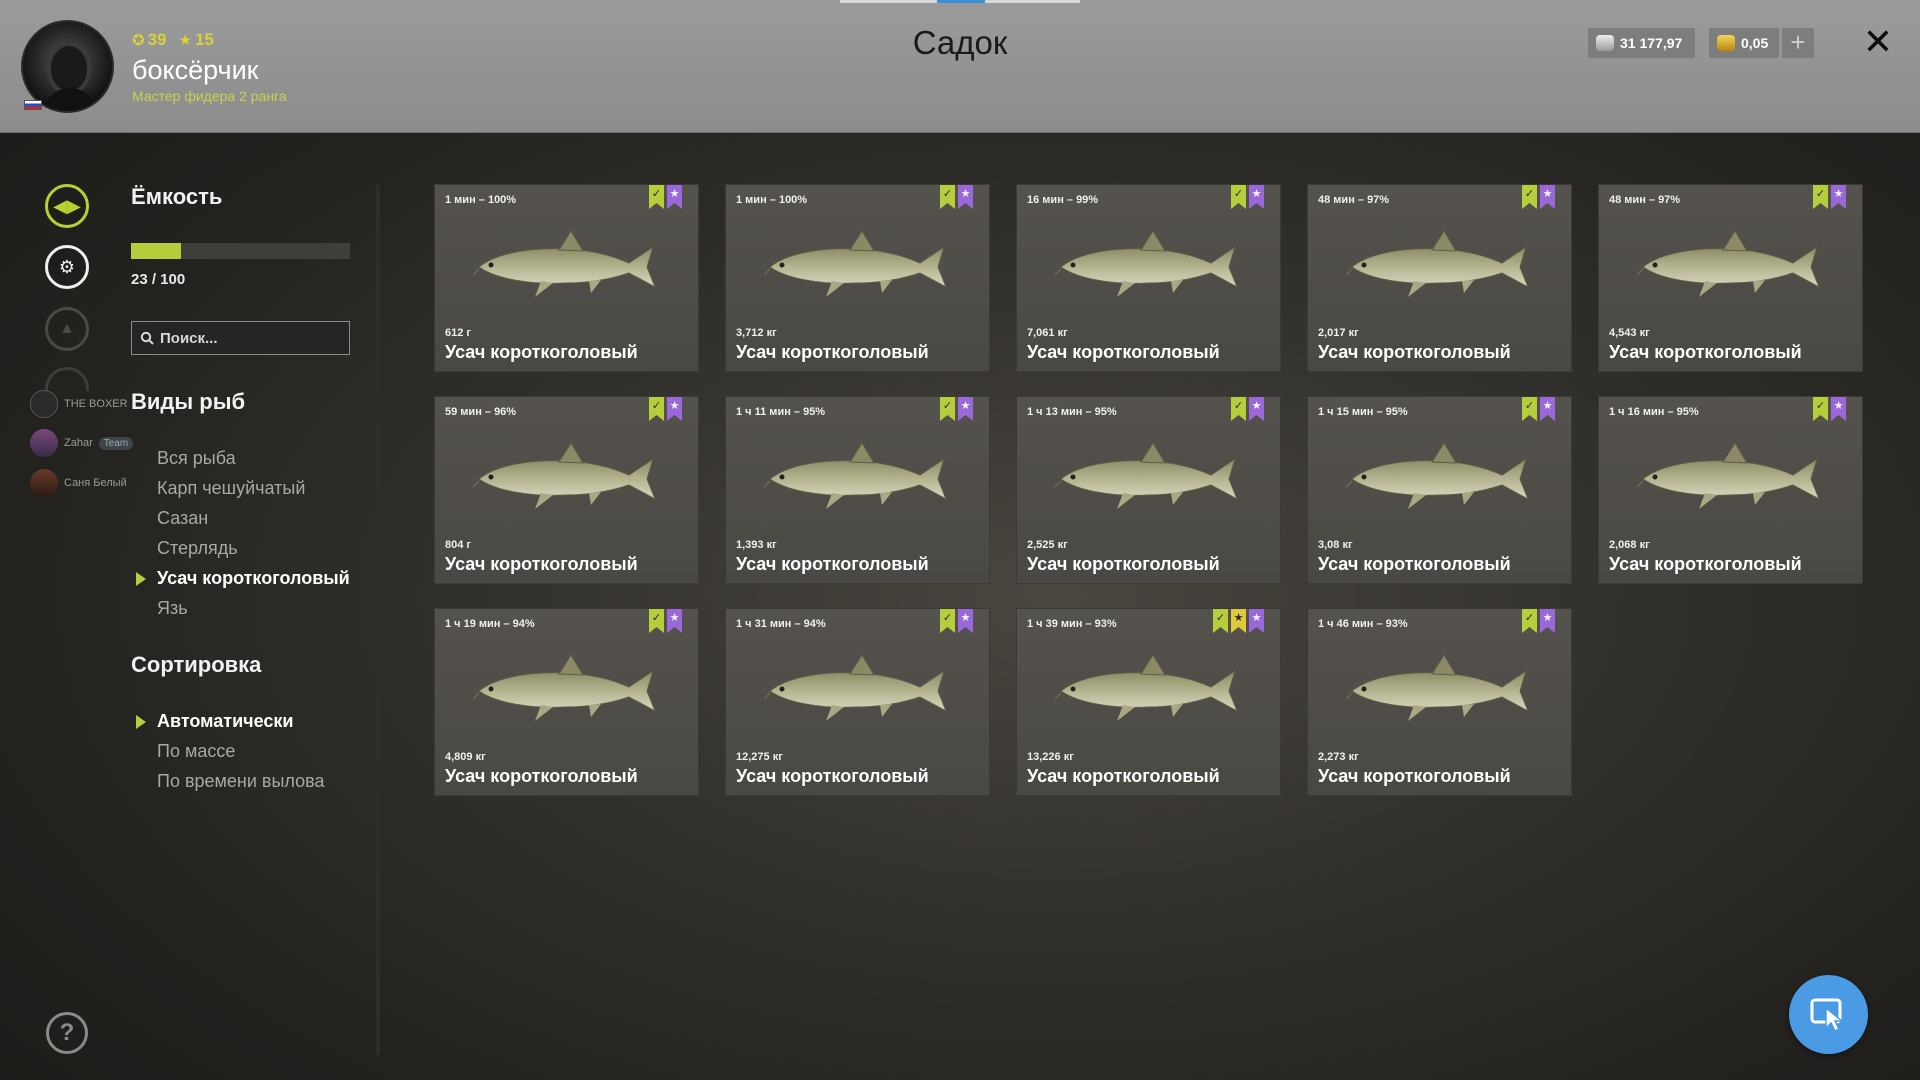 The image size is (1920, 1080). What do you see at coordinates (196, 751) in the screenshot?
I see `sort-option: По массе` at bounding box center [196, 751].